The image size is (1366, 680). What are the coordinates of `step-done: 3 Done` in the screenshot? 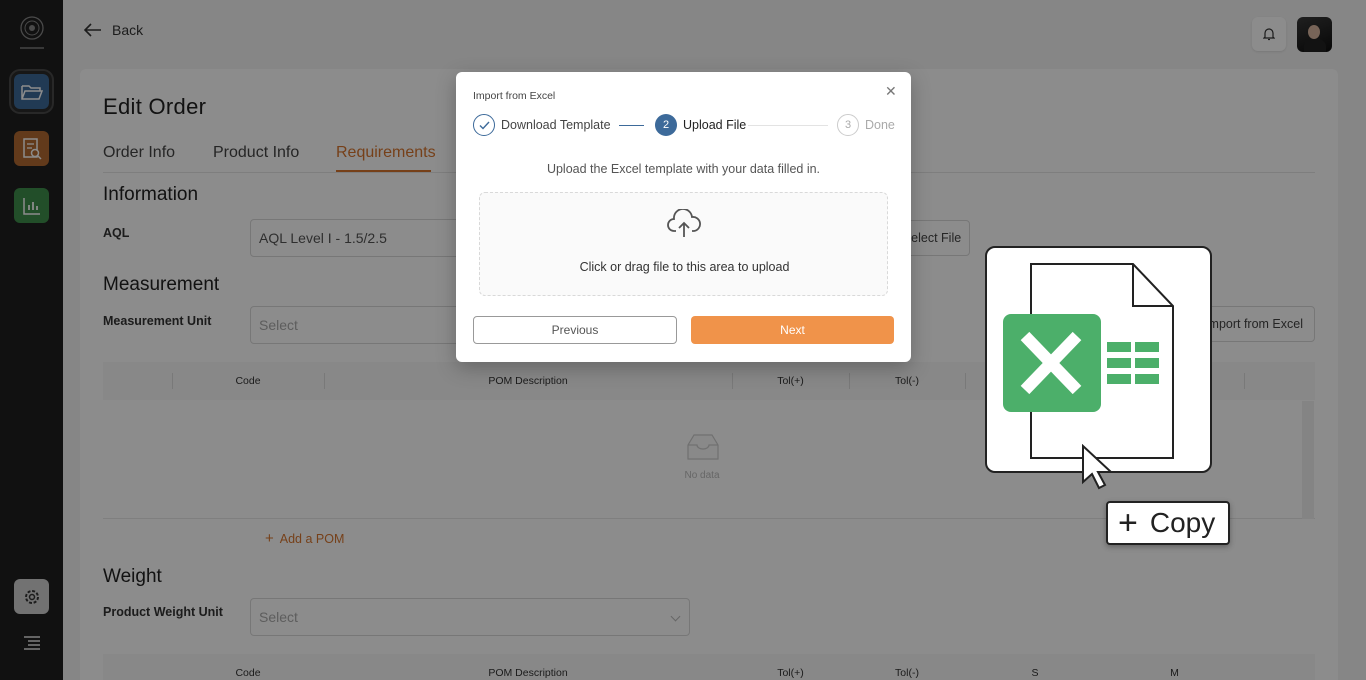 It's located at (866, 125).